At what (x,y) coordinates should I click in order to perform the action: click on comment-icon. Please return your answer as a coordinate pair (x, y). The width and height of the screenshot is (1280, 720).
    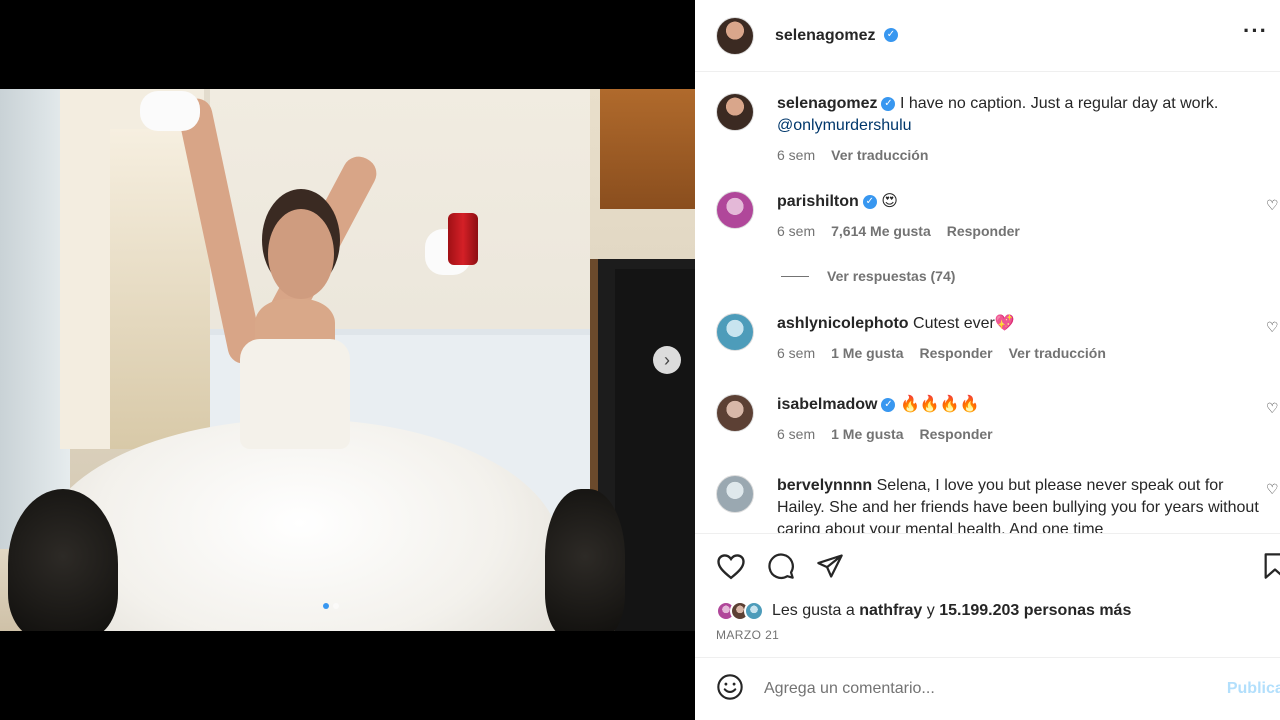
    Looking at the image, I should click on (781, 566).